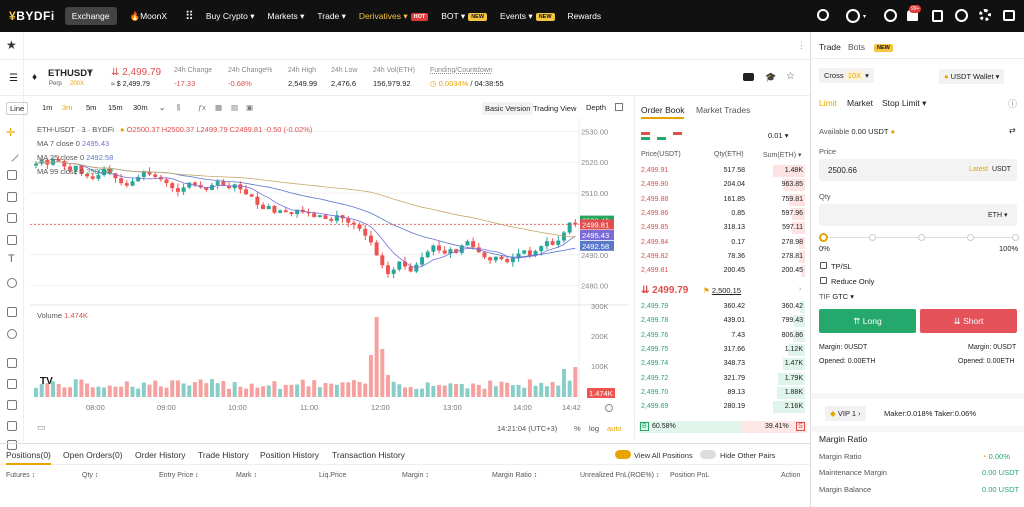 The width and height of the screenshot is (1024, 507). Describe the element at coordinates (830, 47) in the screenshot. I see `tab-trade: Trade` at that location.